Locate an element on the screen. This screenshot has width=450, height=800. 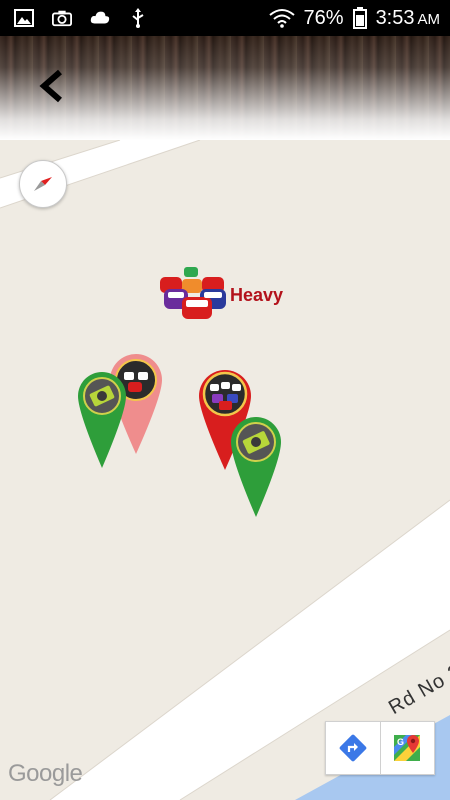
compass-button is located at coordinates (43, 184).